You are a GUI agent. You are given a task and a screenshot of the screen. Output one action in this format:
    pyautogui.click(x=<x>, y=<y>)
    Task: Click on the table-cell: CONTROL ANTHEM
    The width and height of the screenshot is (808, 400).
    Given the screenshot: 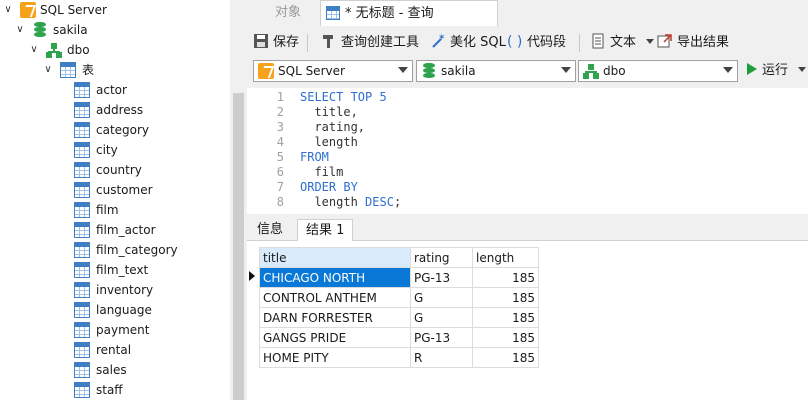 What is the action you would take?
    pyautogui.click(x=335, y=297)
    